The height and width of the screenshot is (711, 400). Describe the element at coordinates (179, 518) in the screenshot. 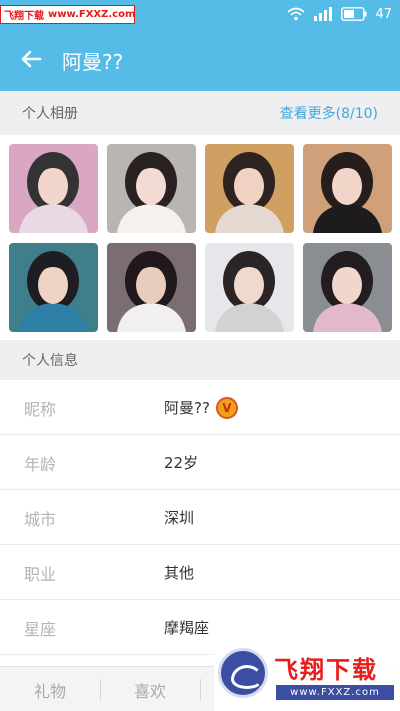

I see `city-value: 深圳` at that location.